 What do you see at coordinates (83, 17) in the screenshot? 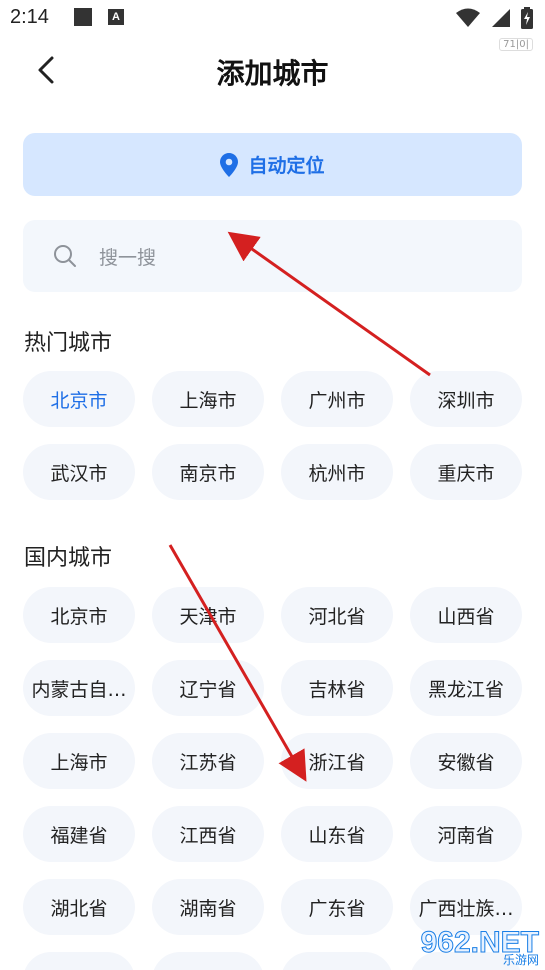
I see `notification-square-icon` at bounding box center [83, 17].